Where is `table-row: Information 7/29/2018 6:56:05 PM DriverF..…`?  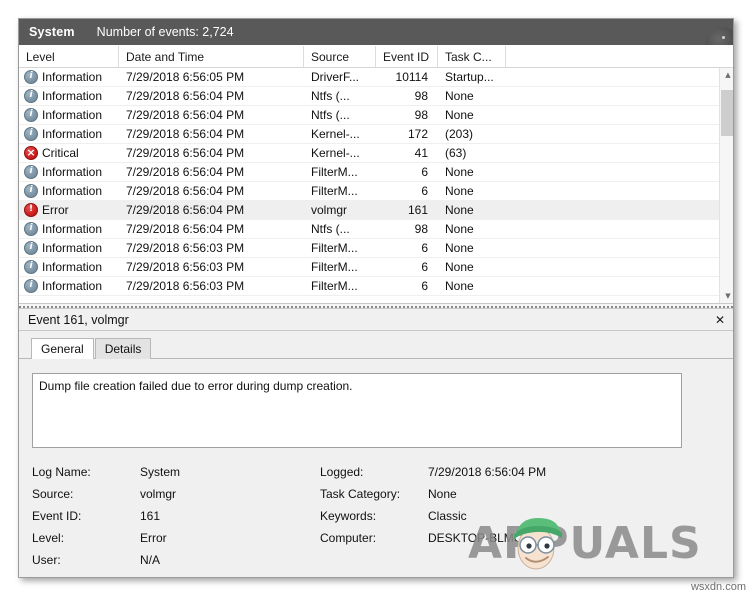 table-row: Information 7/29/2018 6:56:05 PM DriverF..… is located at coordinates (376, 77).